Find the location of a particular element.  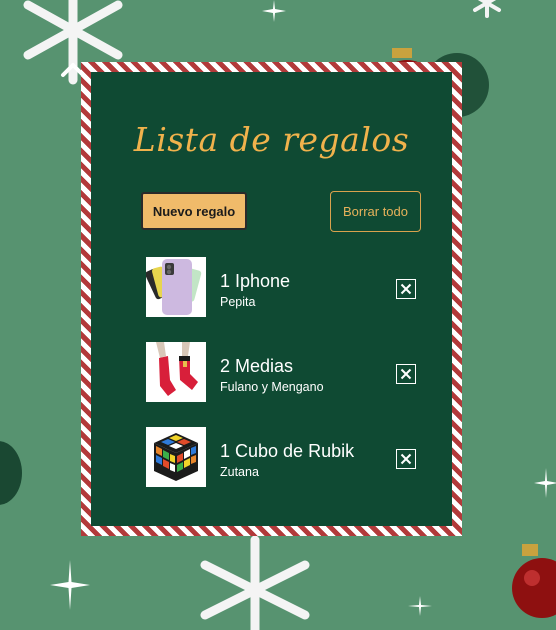

gift-recipient: Fulano y Mengano is located at coordinates (272, 387).